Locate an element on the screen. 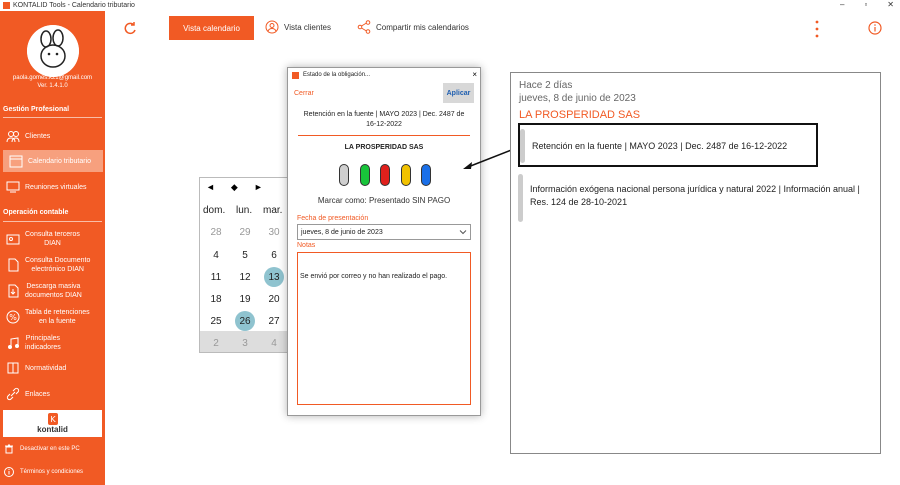 This screenshot has width=900, height=485. music-note-icon is located at coordinates (13, 343).